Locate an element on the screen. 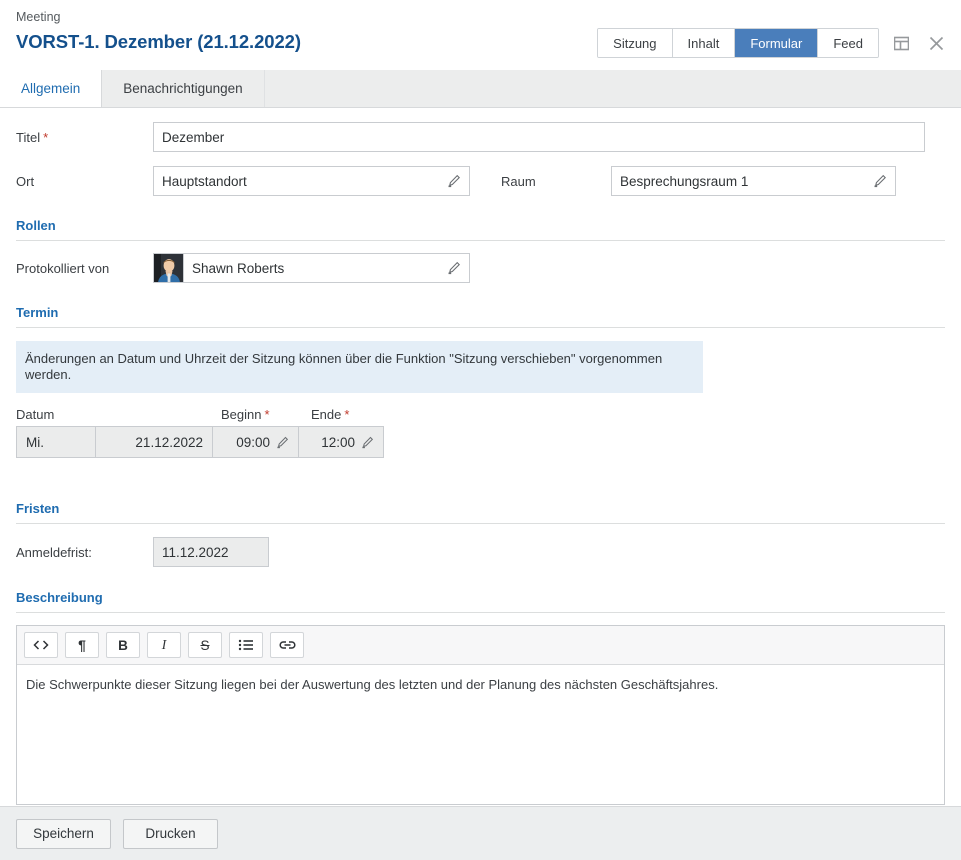  date-time-row: Mi. 21.12.2022 09:00 12:00 is located at coordinates (480, 442).